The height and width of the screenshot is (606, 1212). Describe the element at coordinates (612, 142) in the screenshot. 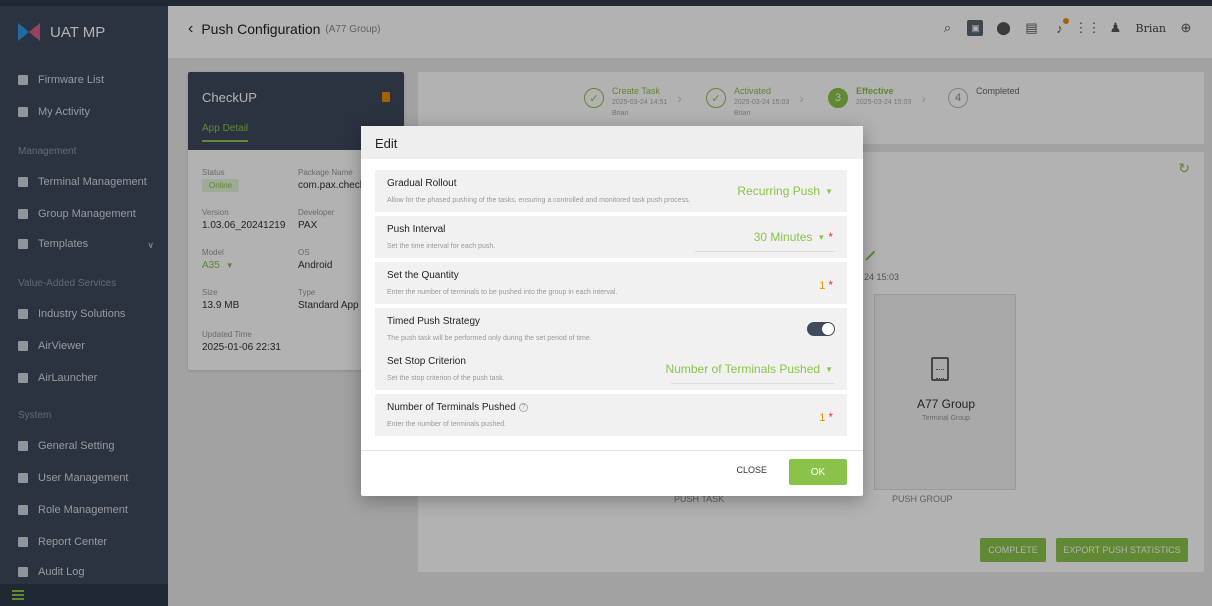

I see `dialog-title: Edit` at that location.